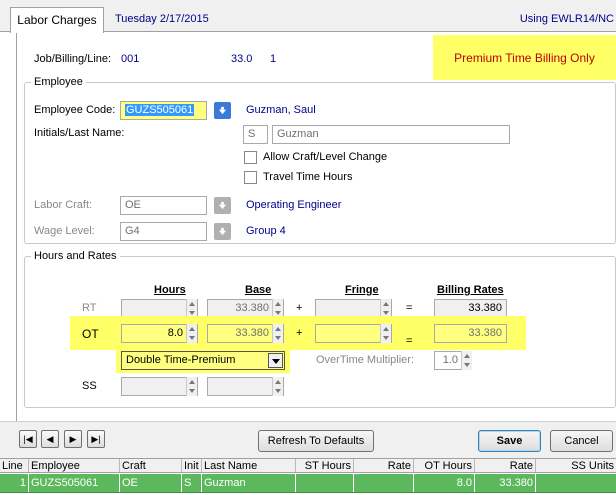 The height and width of the screenshot is (495, 616). Describe the element at coordinates (73, 59) in the screenshot. I see `job-billing-line-label: Job/Billing/Line:` at that location.